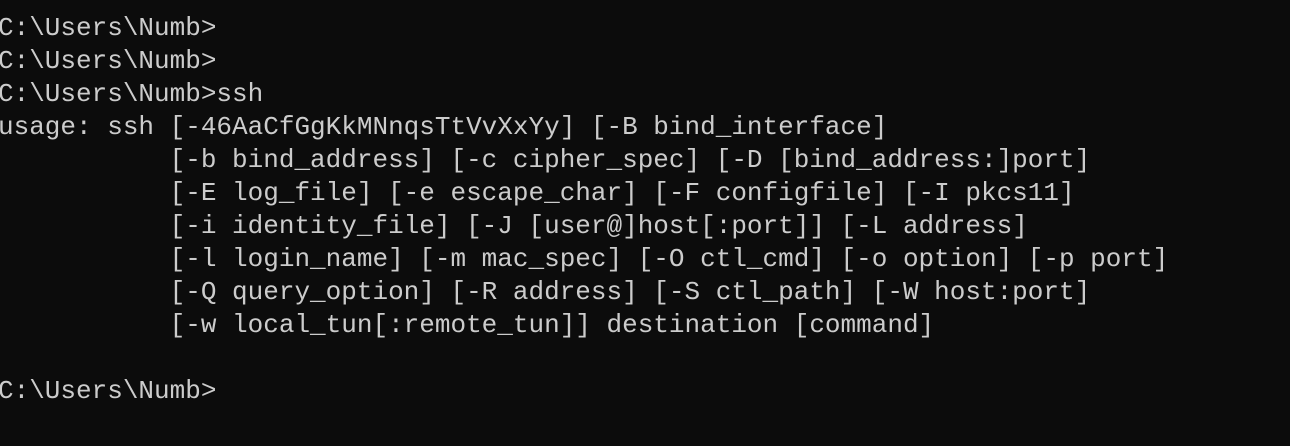  I want to click on command-line: C:\Users\Numb>ssh, so click(132, 94).